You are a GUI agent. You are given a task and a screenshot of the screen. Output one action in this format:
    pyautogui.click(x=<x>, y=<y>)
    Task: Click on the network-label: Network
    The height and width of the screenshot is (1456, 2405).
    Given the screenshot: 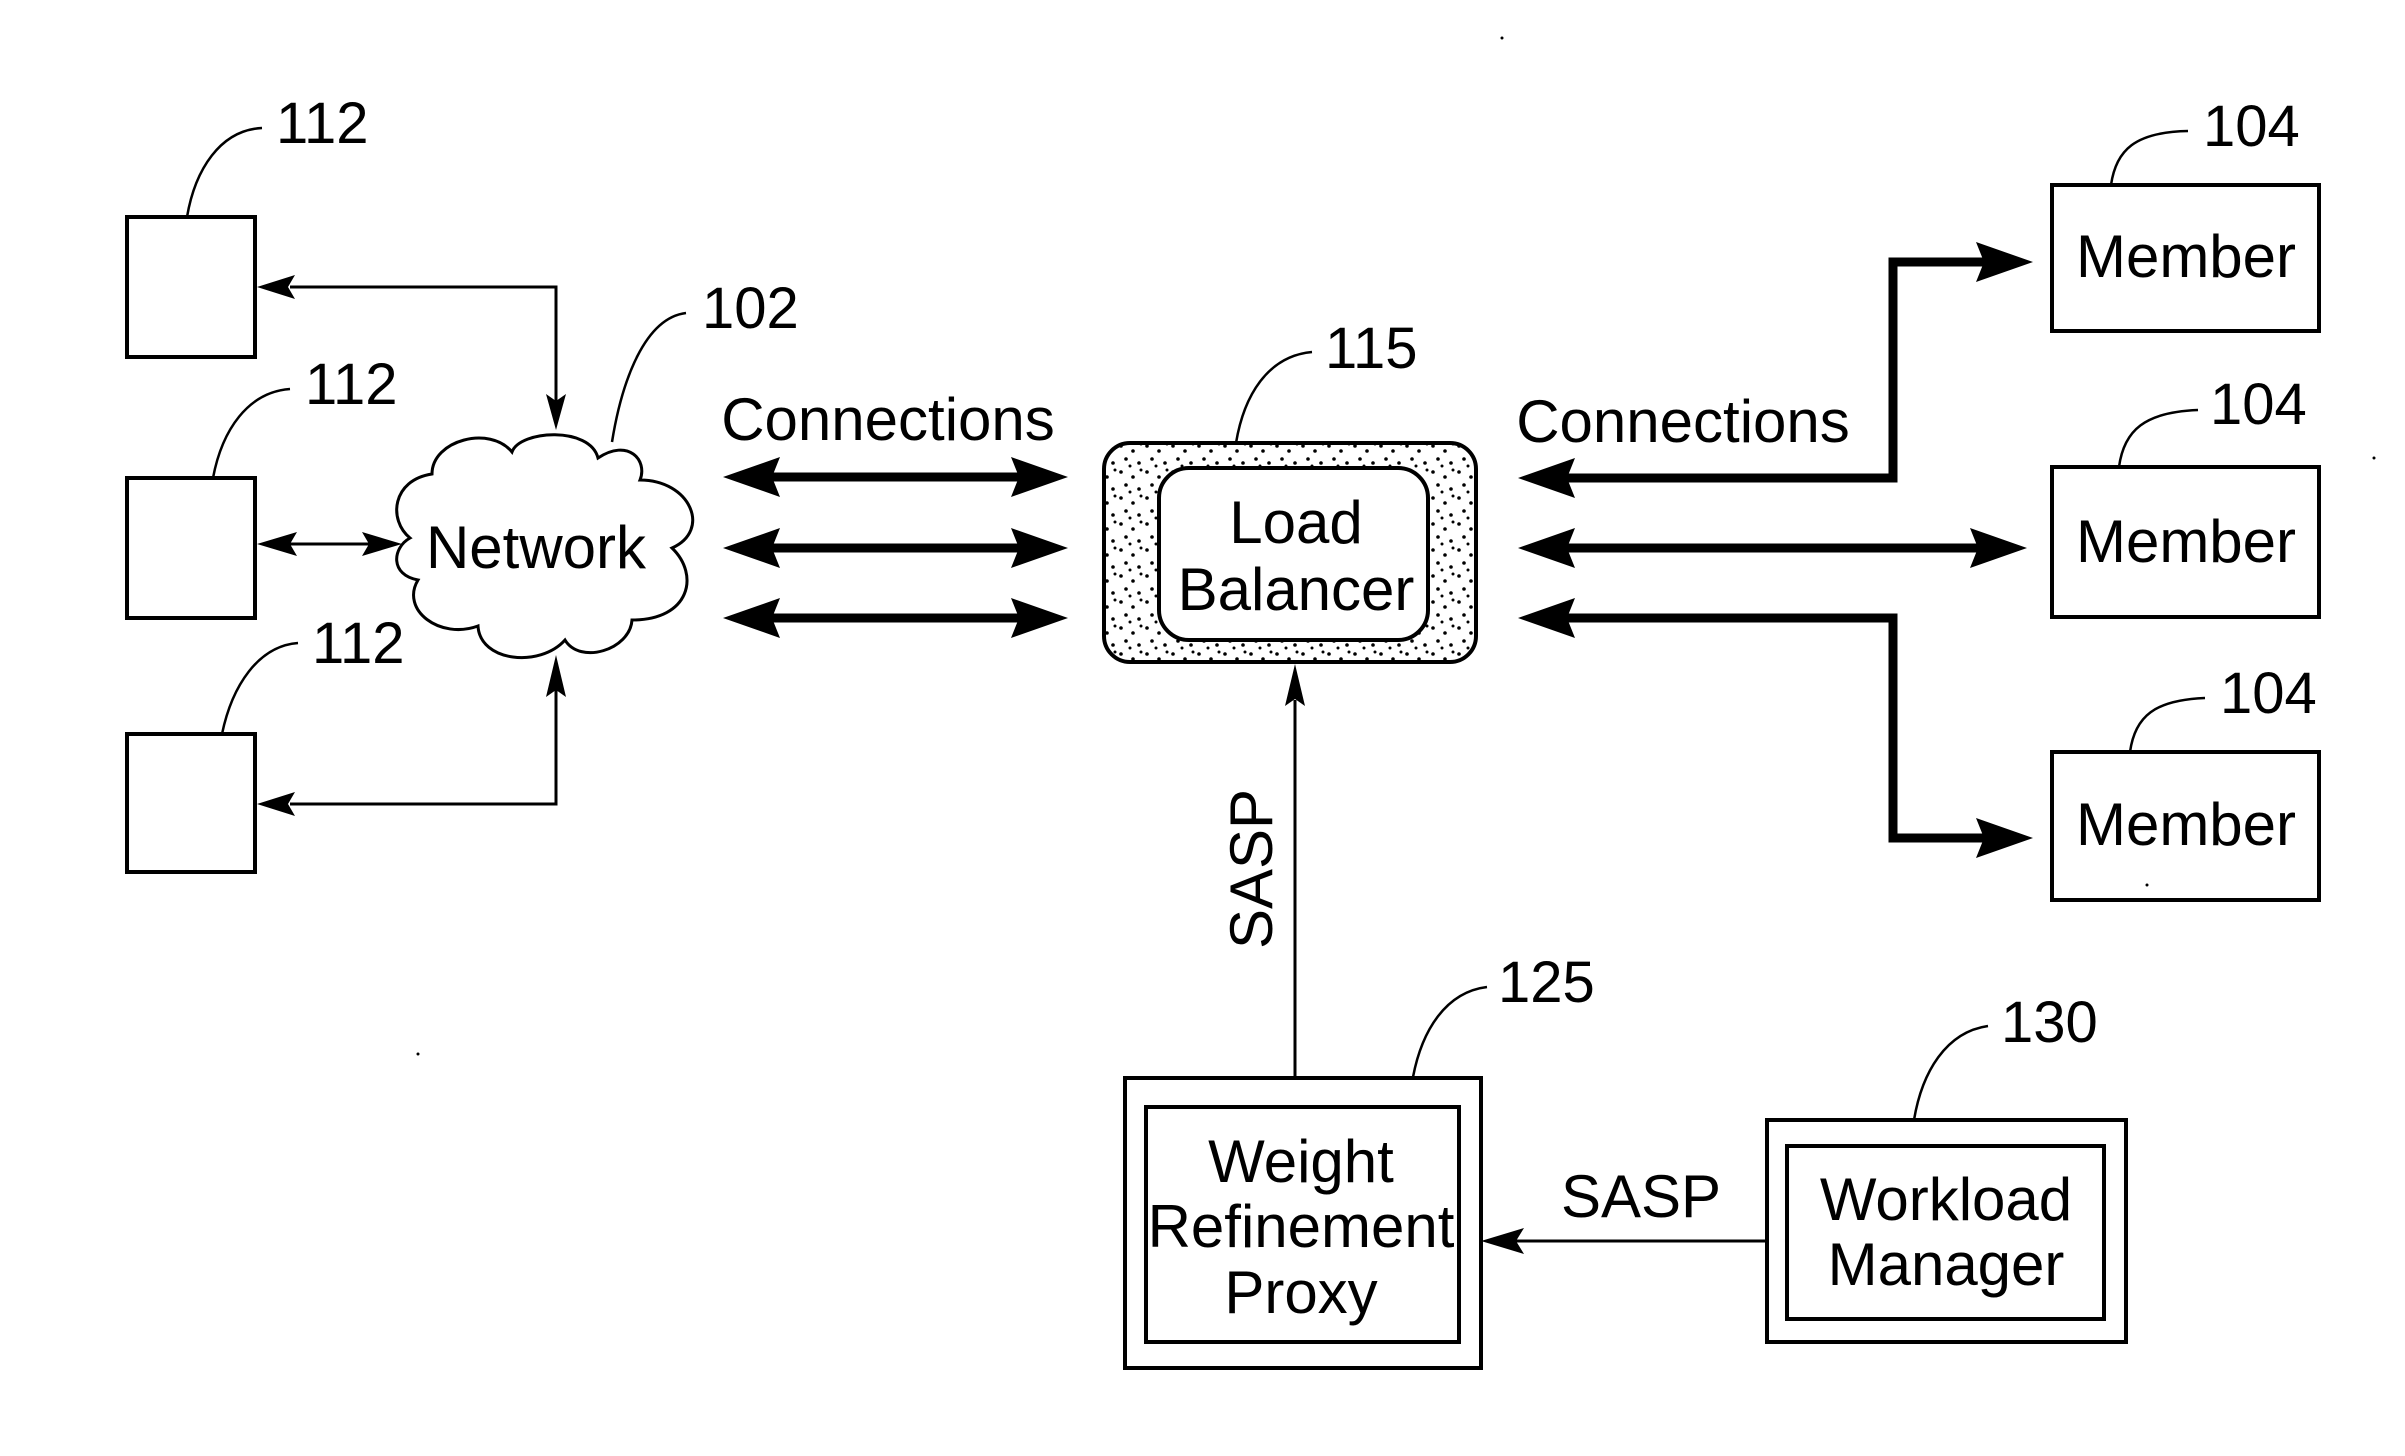 What is the action you would take?
    pyautogui.click(x=536, y=547)
    